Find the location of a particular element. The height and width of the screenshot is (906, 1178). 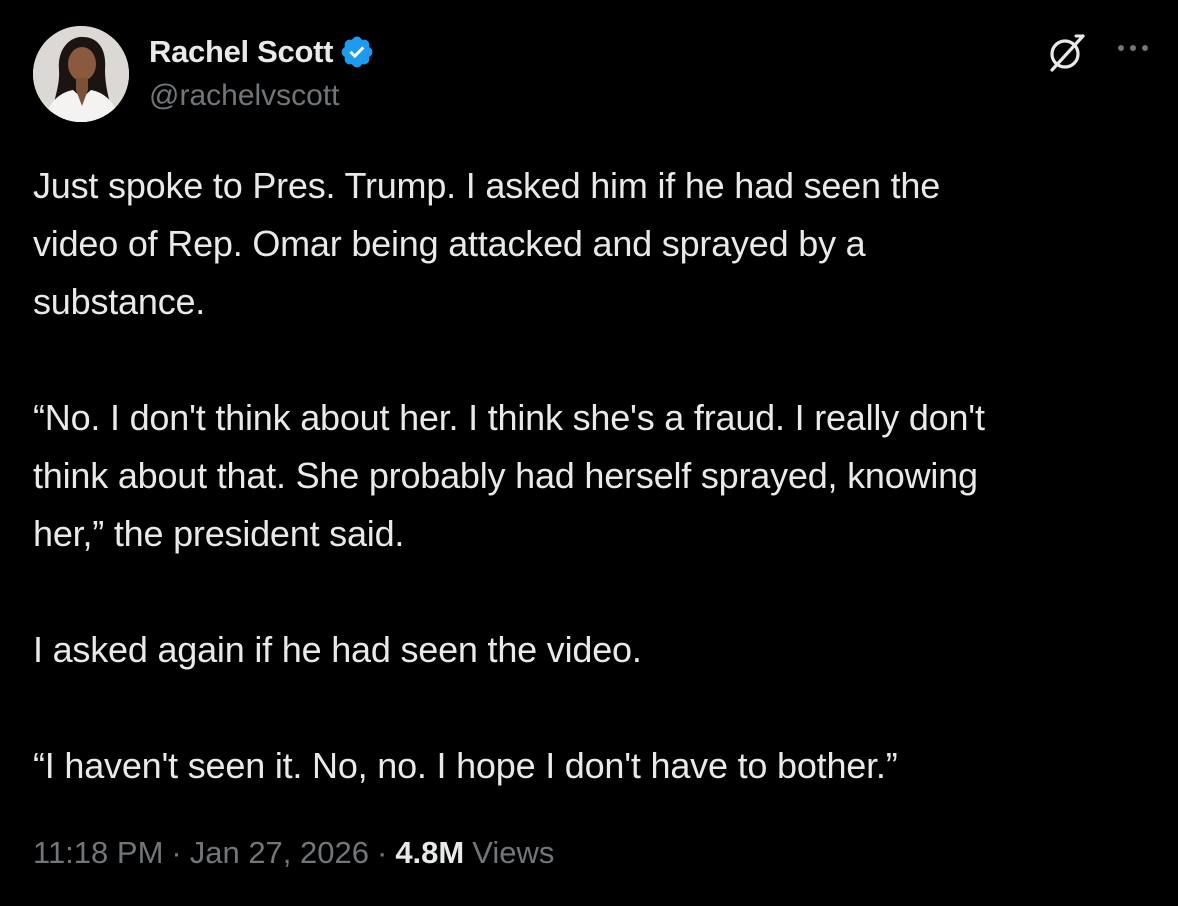

avatar is located at coordinates (81, 74).